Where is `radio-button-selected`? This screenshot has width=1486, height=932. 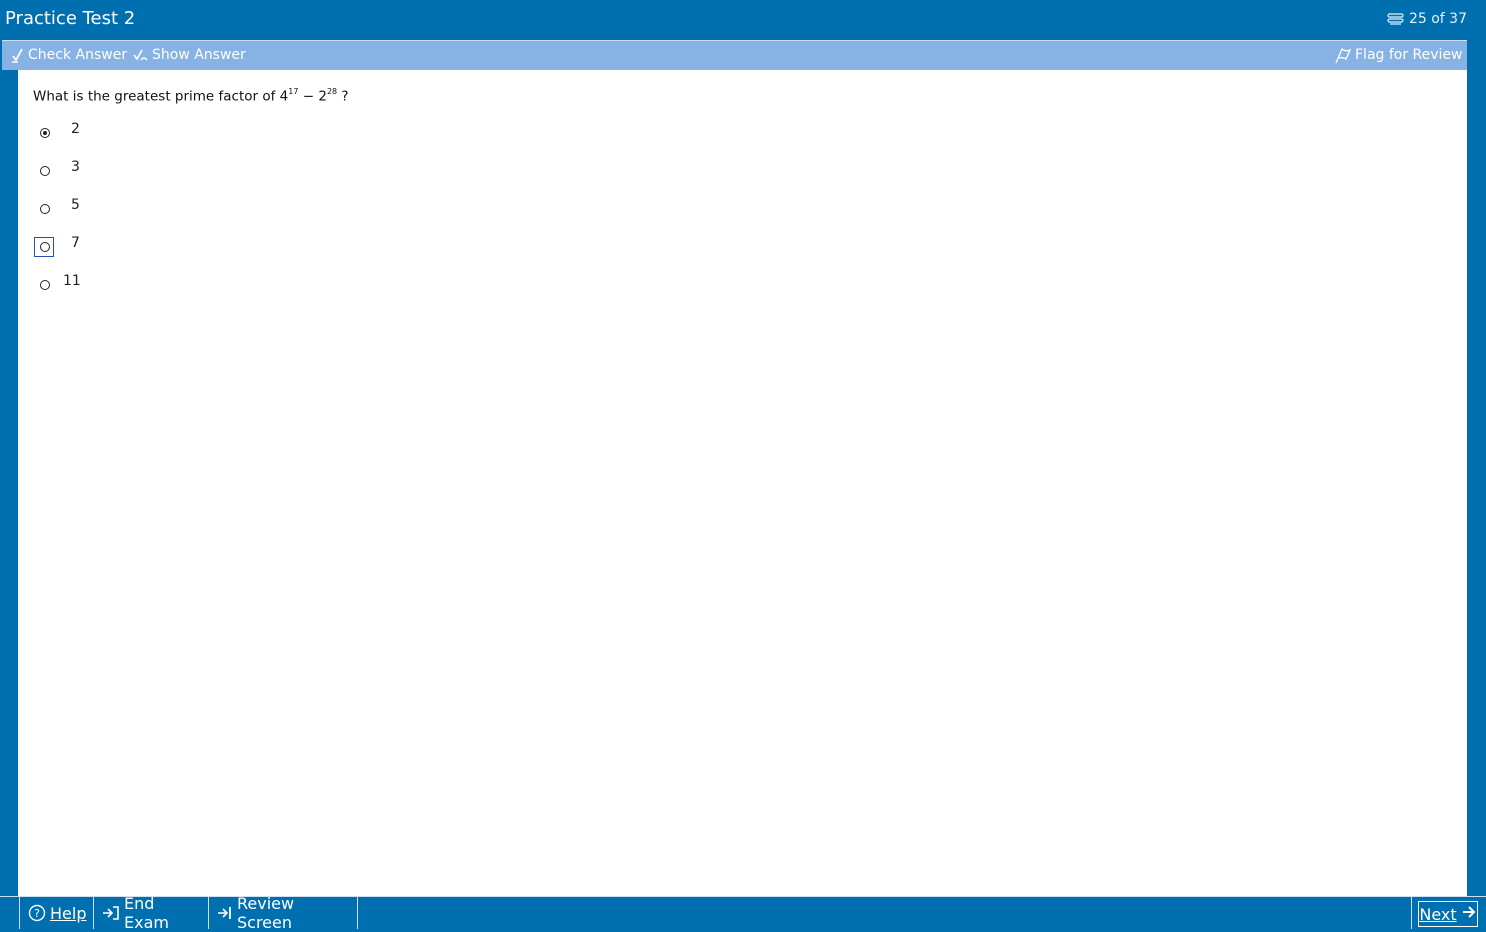 radio-button-selected is located at coordinates (45, 133).